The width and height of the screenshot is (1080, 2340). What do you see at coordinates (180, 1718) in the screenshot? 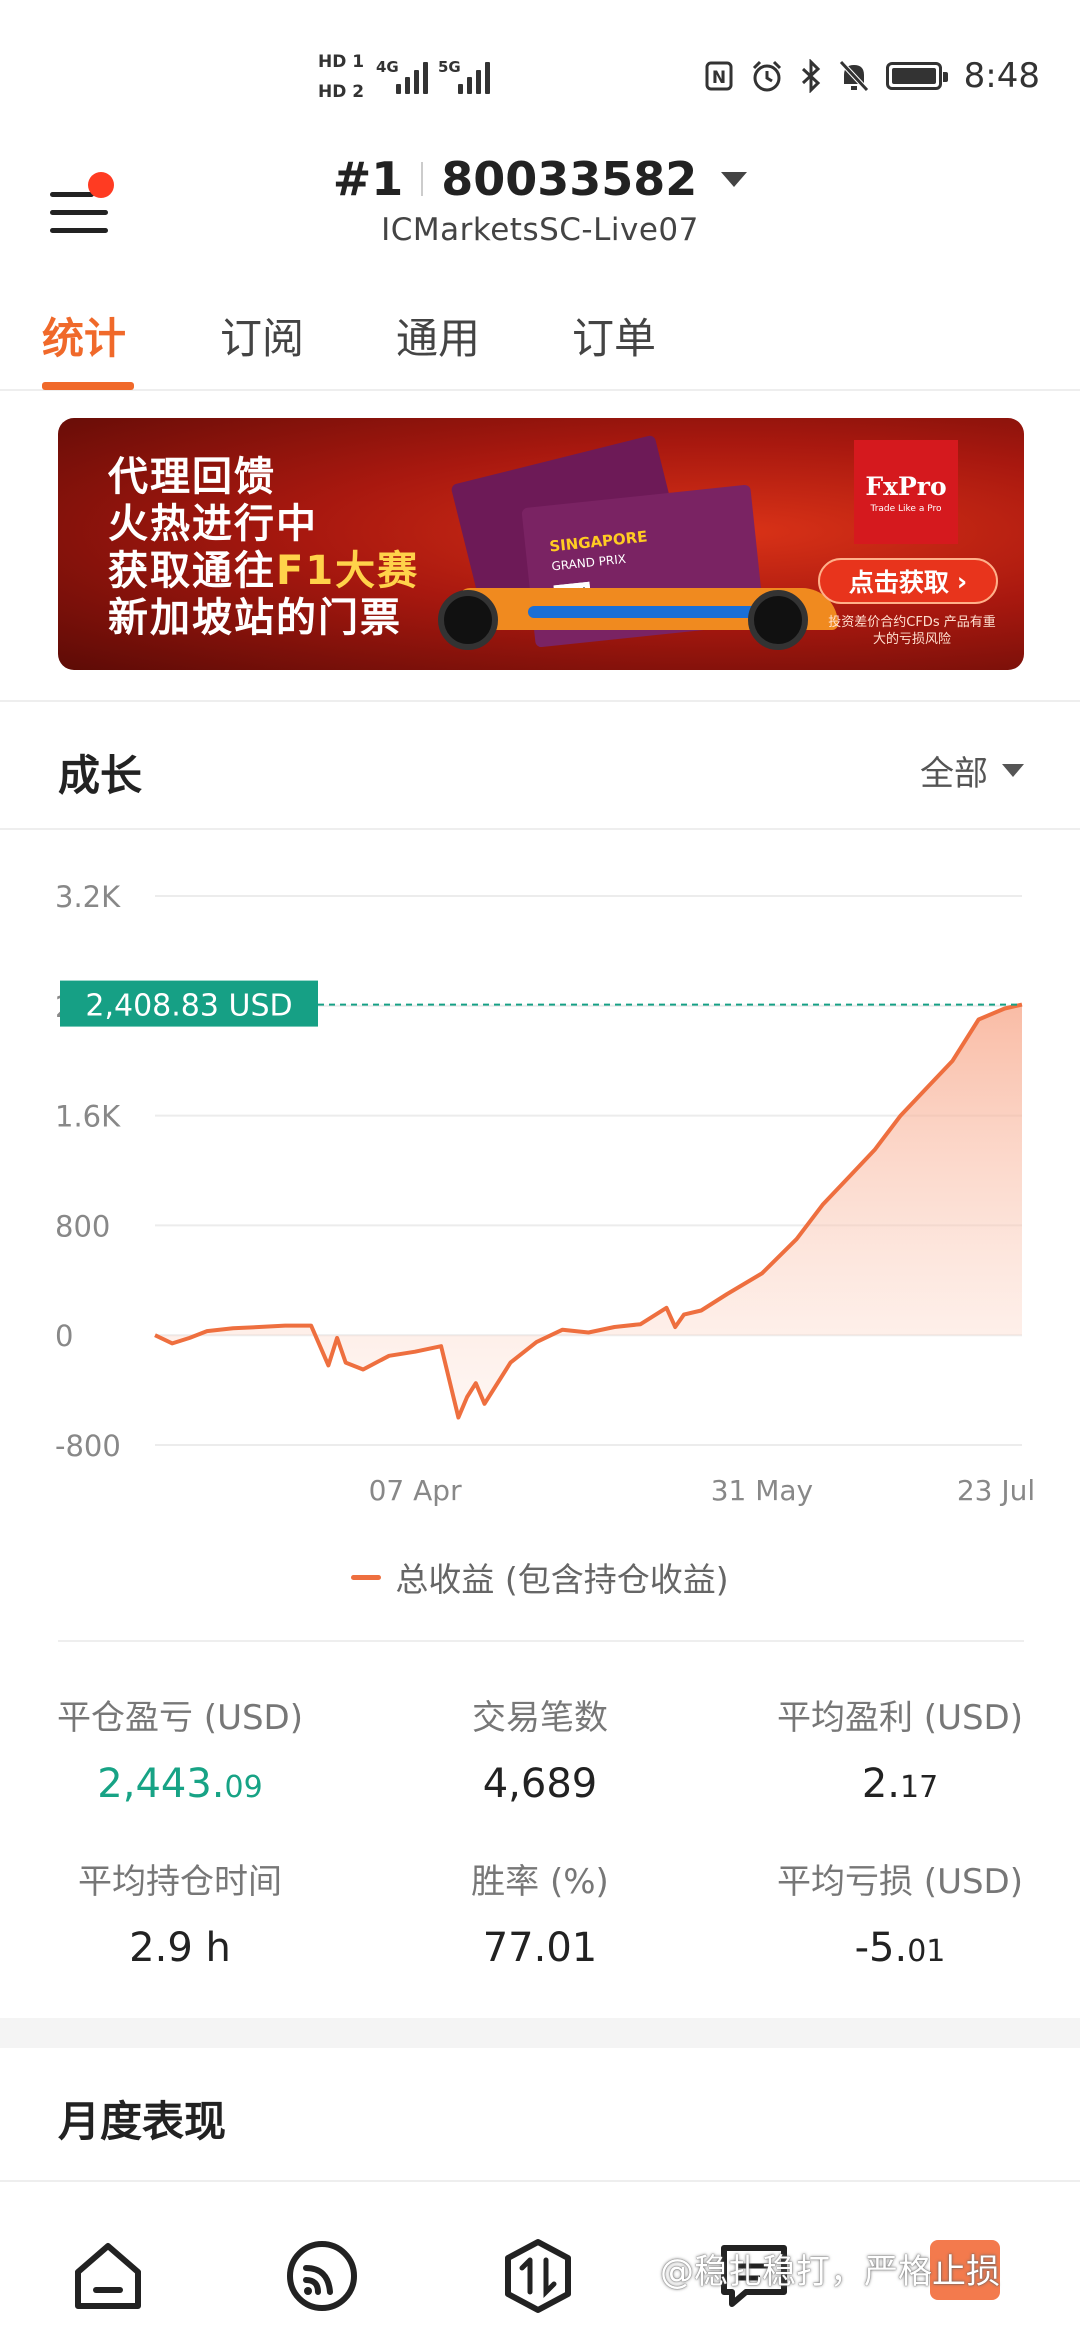
I see `stat-label: 平仓盈亏 (USD)` at bounding box center [180, 1718].